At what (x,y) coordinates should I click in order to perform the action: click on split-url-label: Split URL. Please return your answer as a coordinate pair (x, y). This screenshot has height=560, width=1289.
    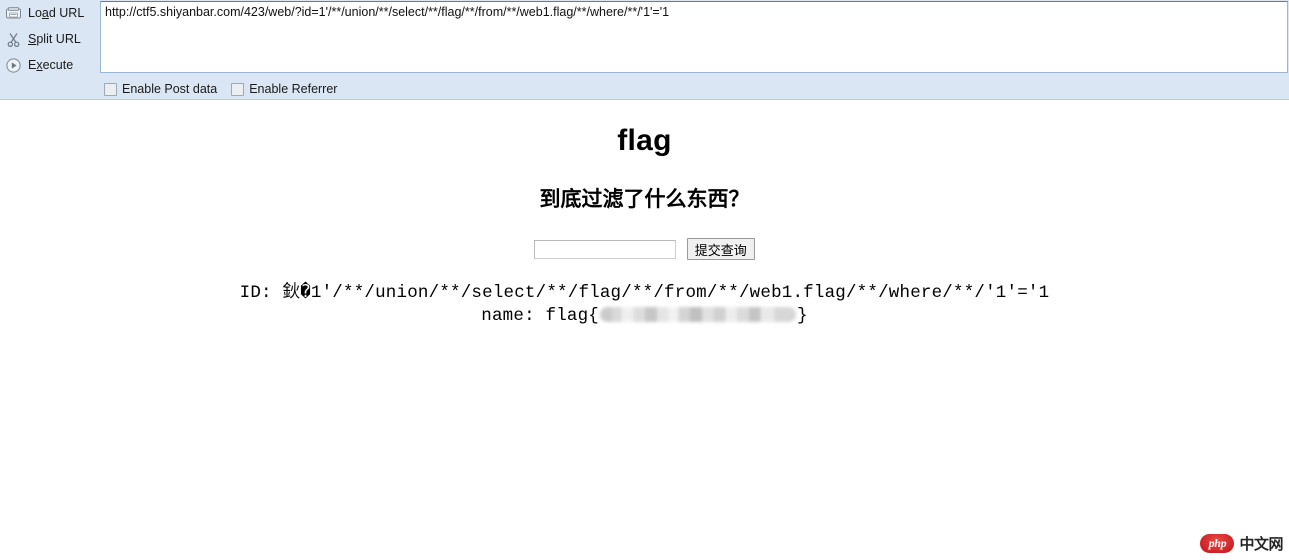
    Looking at the image, I should click on (54, 39).